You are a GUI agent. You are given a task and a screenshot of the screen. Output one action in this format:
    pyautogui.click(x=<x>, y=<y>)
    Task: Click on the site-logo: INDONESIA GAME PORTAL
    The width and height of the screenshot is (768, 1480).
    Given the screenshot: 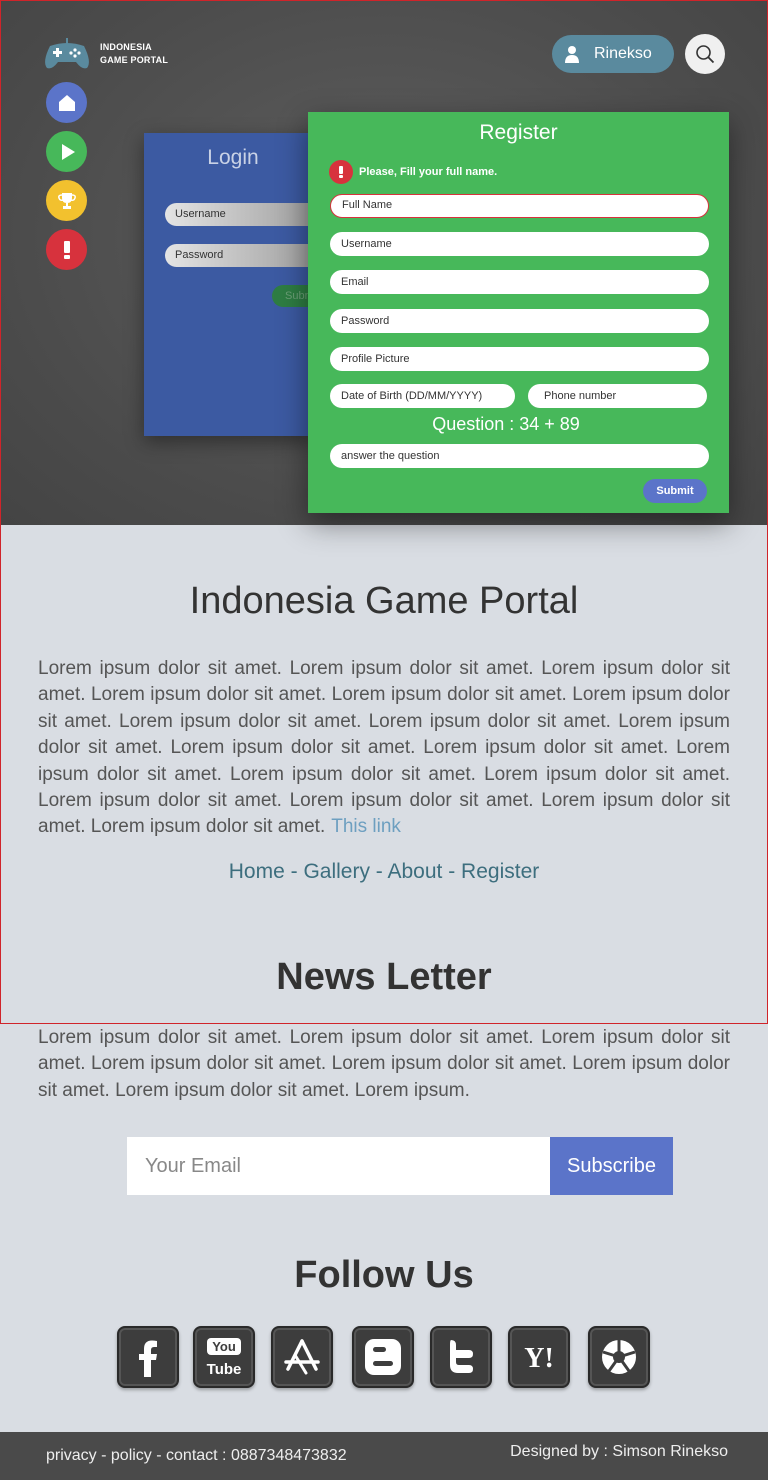 What is the action you would take?
    pyautogui.click(x=105, y=54)
    